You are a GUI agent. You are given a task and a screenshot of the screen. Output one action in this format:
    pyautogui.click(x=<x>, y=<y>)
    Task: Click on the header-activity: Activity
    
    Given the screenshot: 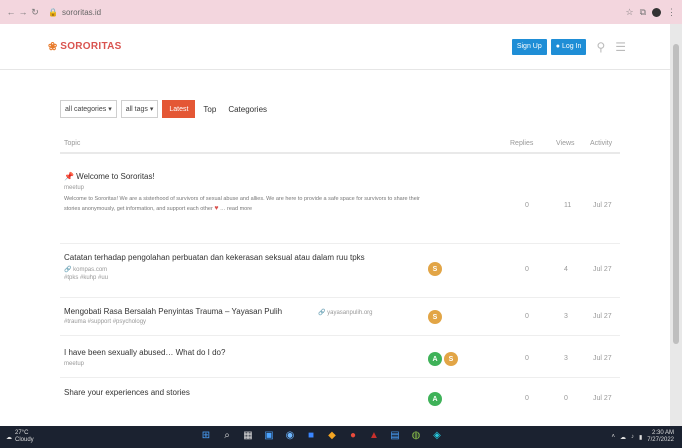 What is the action you would take?
    pyautogui.click(x=601, y=143)
    